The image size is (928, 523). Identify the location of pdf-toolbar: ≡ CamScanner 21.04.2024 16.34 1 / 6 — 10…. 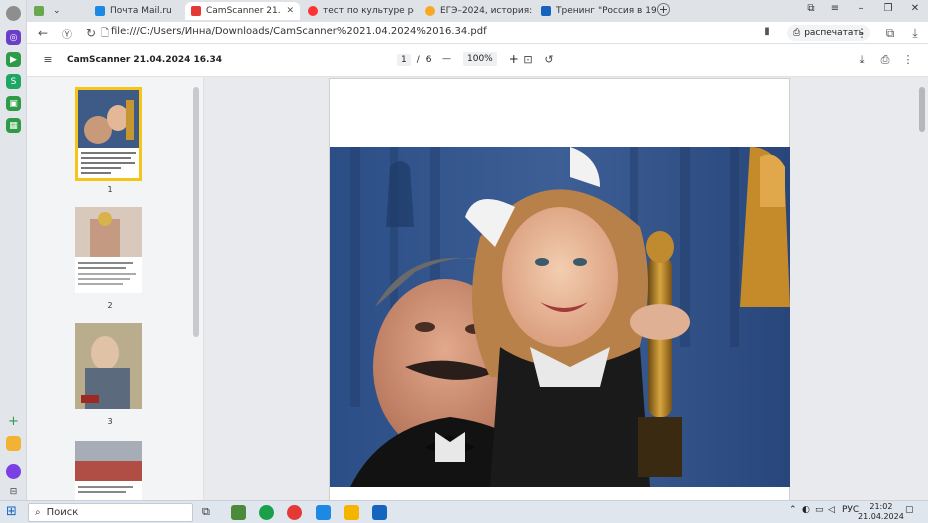
(477, 60).